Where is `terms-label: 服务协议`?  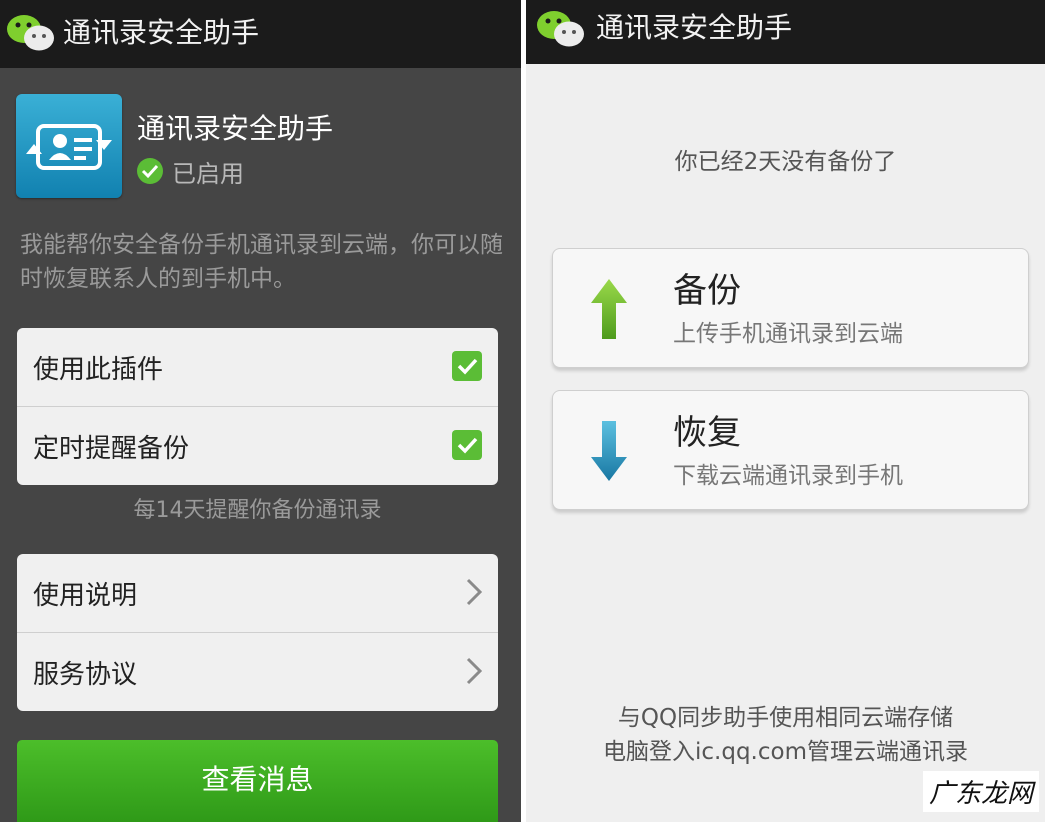
terms-label: 服务协议 is located at coordinates (85, 674).